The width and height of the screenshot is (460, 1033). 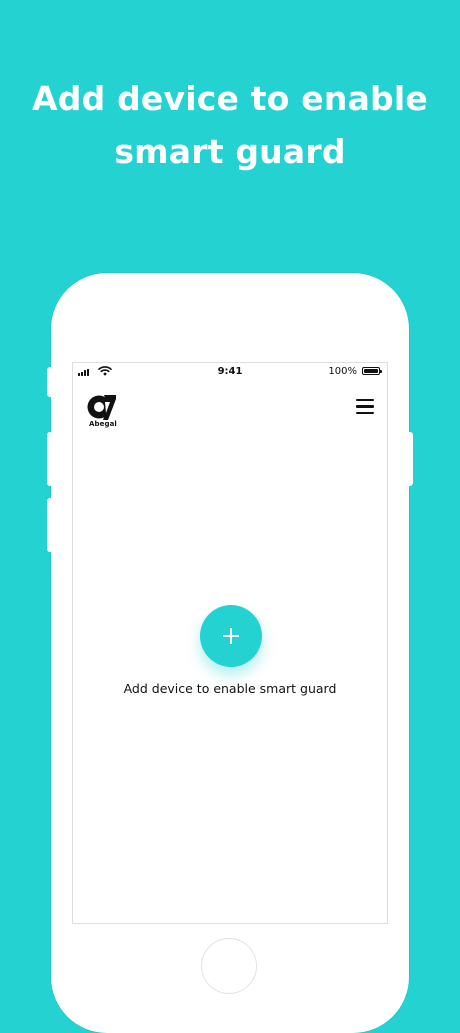 What do you see at coordinates (410, 459) in the screenshot?
I see `phone-side-button-power` at bounding box center [410, 459].